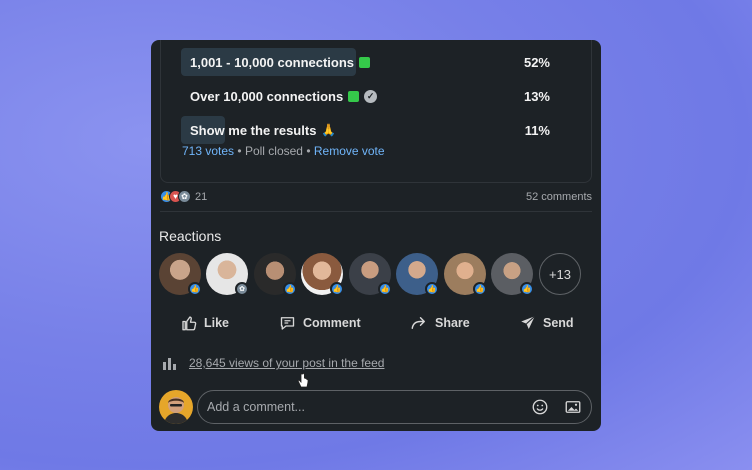  What do you see at coordinates (184, 196) in the screenshot?
I see `support-reaction-icon: ✿` at bounding box center [184, 196].